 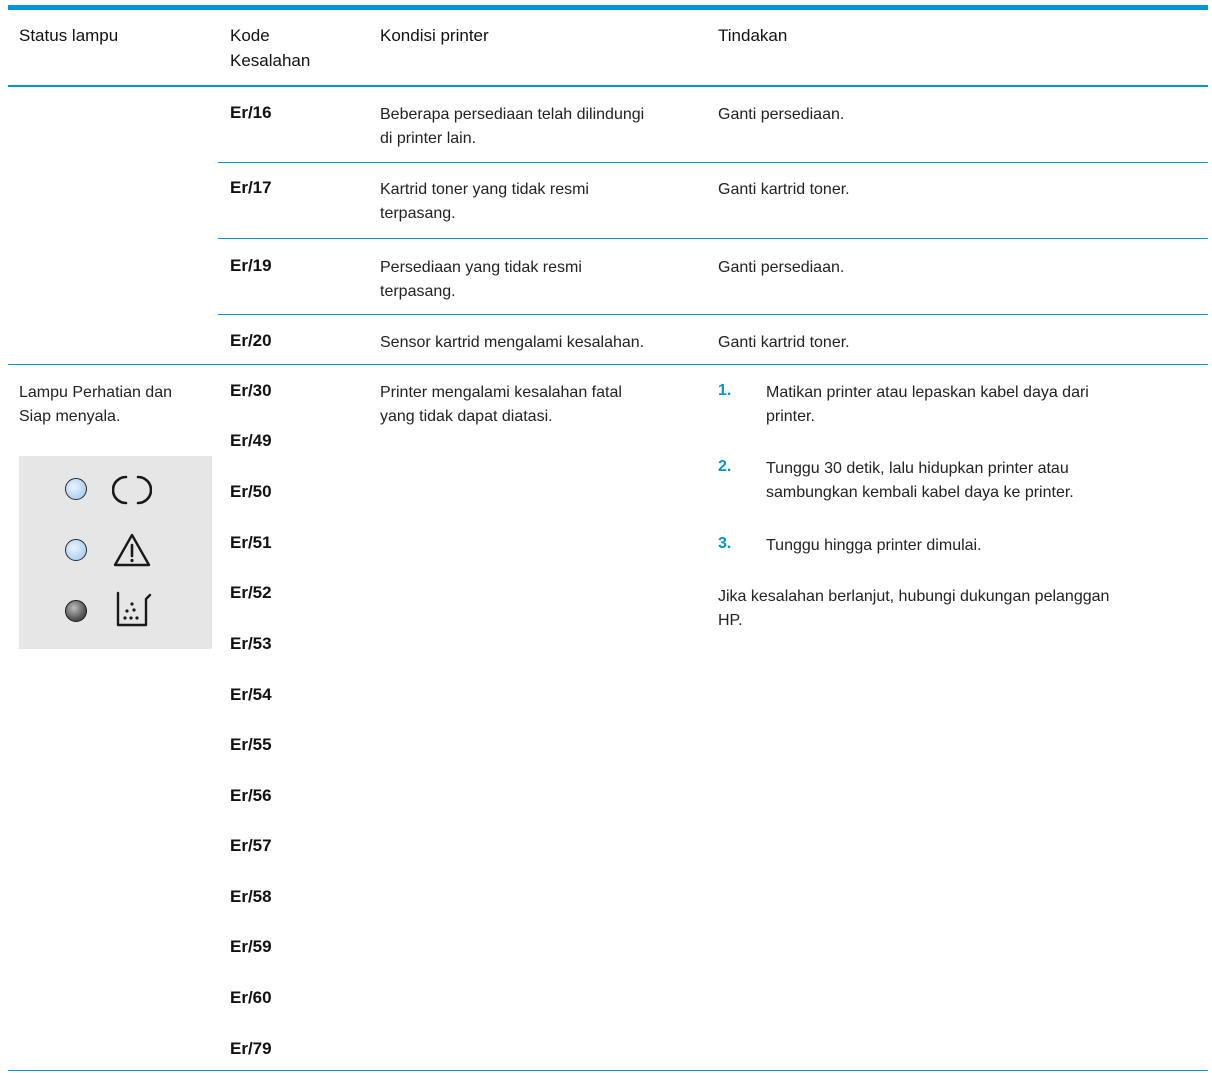 What do you see at coordinates (251, 265) in the screenshot?
I see `error-code: Er/19` at bounding box center [251, 265].